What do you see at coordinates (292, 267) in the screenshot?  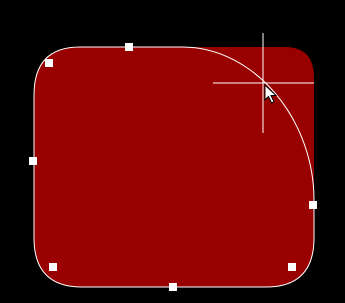 I see `selection-handle-bottom-right` at bounding box center [292, 267].